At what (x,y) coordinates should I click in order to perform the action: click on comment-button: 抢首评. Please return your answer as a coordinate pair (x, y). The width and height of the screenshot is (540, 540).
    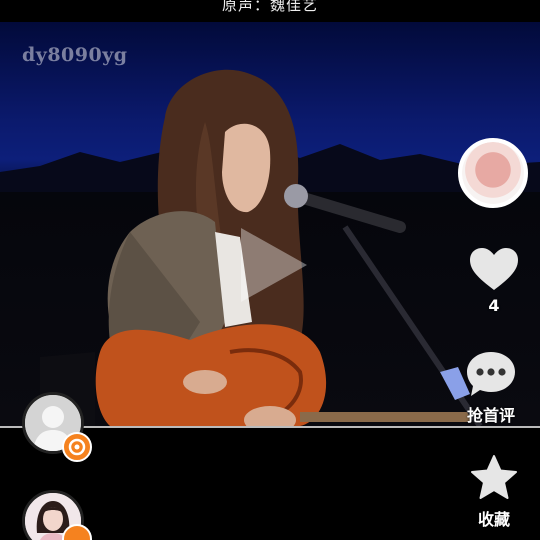
    Looking at the image, I should click on (491, 388).